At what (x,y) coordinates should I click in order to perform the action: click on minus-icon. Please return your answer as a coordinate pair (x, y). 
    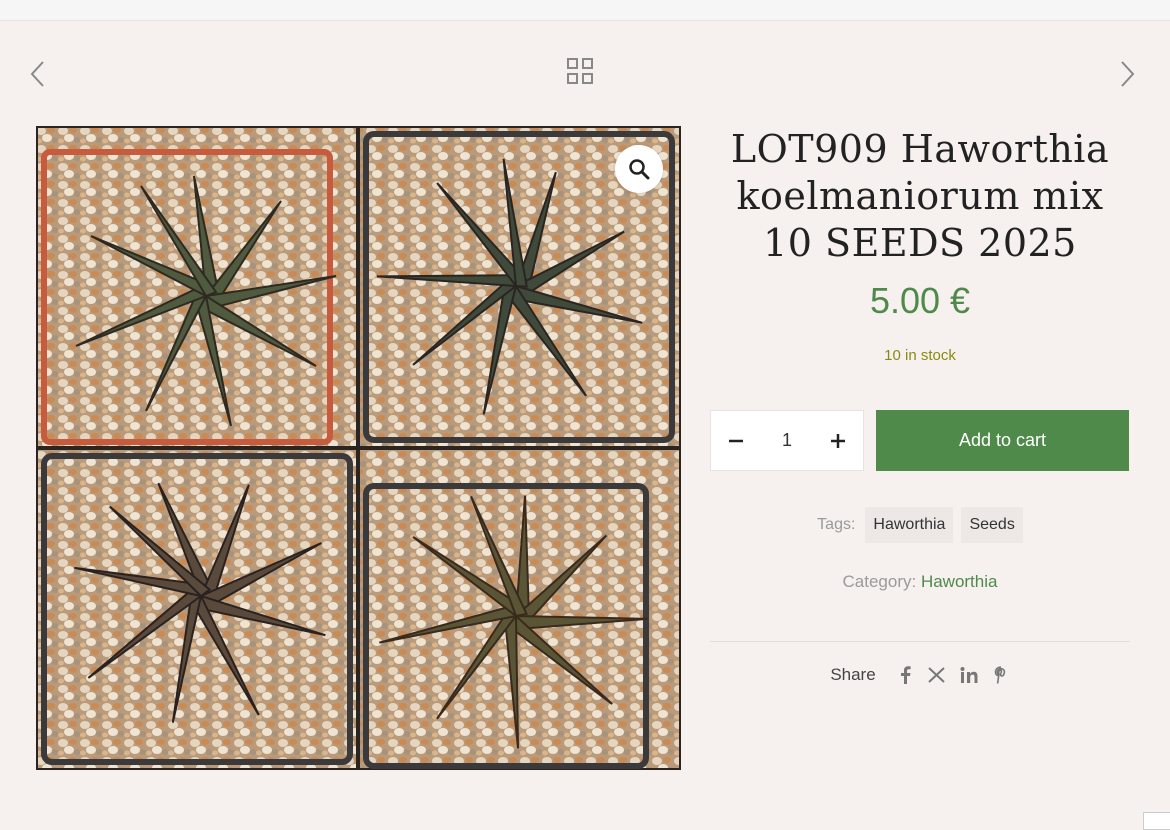
    Looking at the image, I should click on (736, 440).